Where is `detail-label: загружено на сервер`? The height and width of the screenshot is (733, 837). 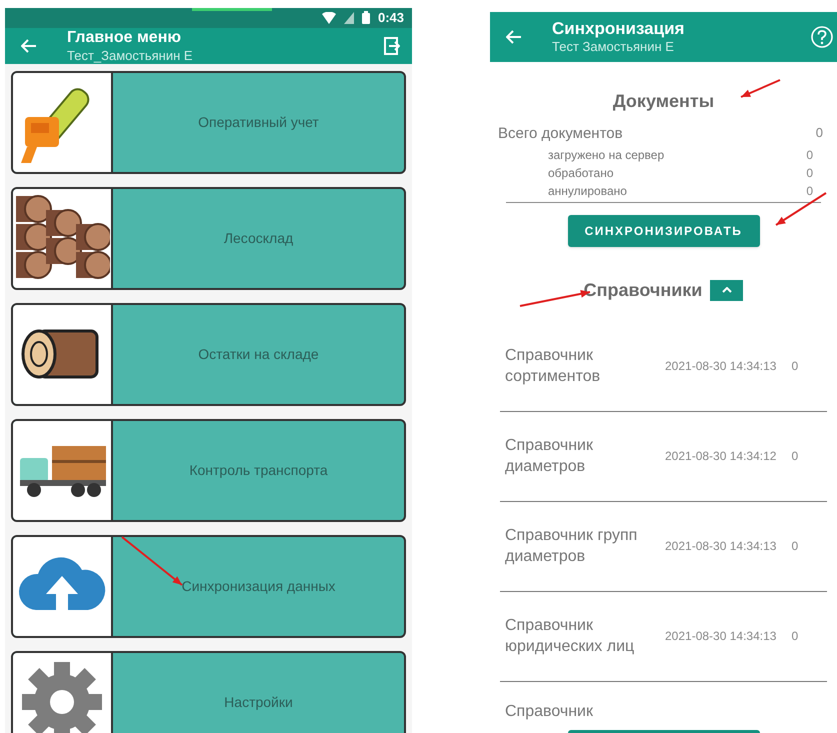 detail-label: загружено на сервер is located at coordinates (606, 155).